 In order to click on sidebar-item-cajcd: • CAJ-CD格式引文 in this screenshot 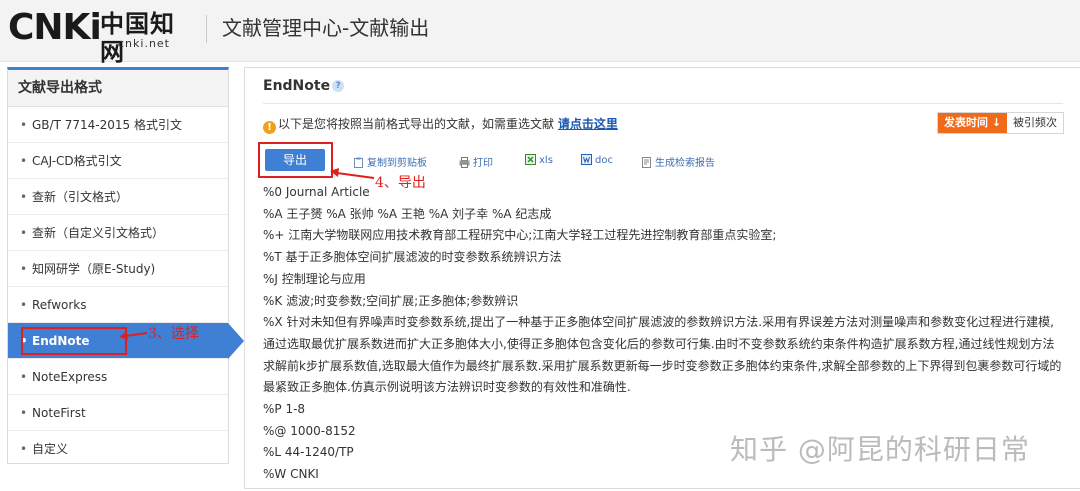, I will do `click(118, 161)`.